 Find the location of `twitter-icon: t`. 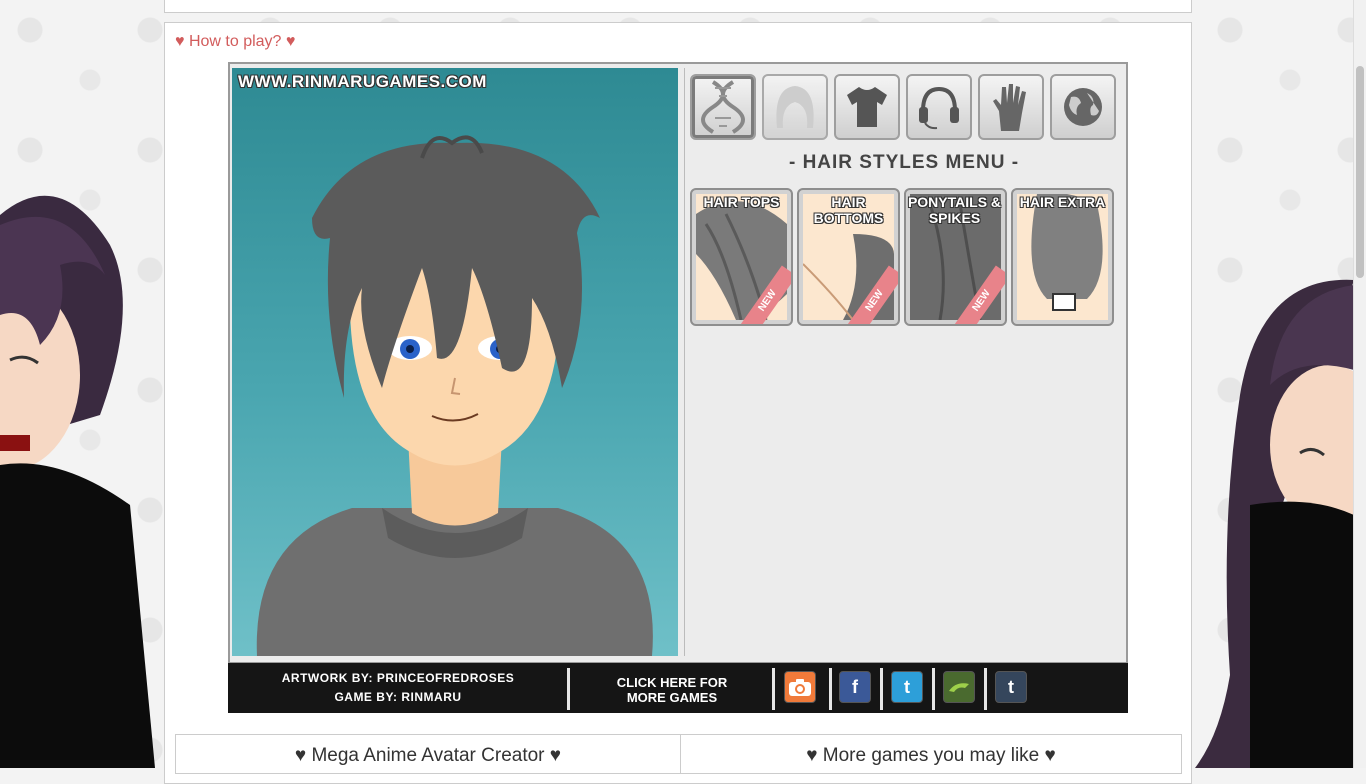

twitter-icon: t is located at coordinates (907, 686).